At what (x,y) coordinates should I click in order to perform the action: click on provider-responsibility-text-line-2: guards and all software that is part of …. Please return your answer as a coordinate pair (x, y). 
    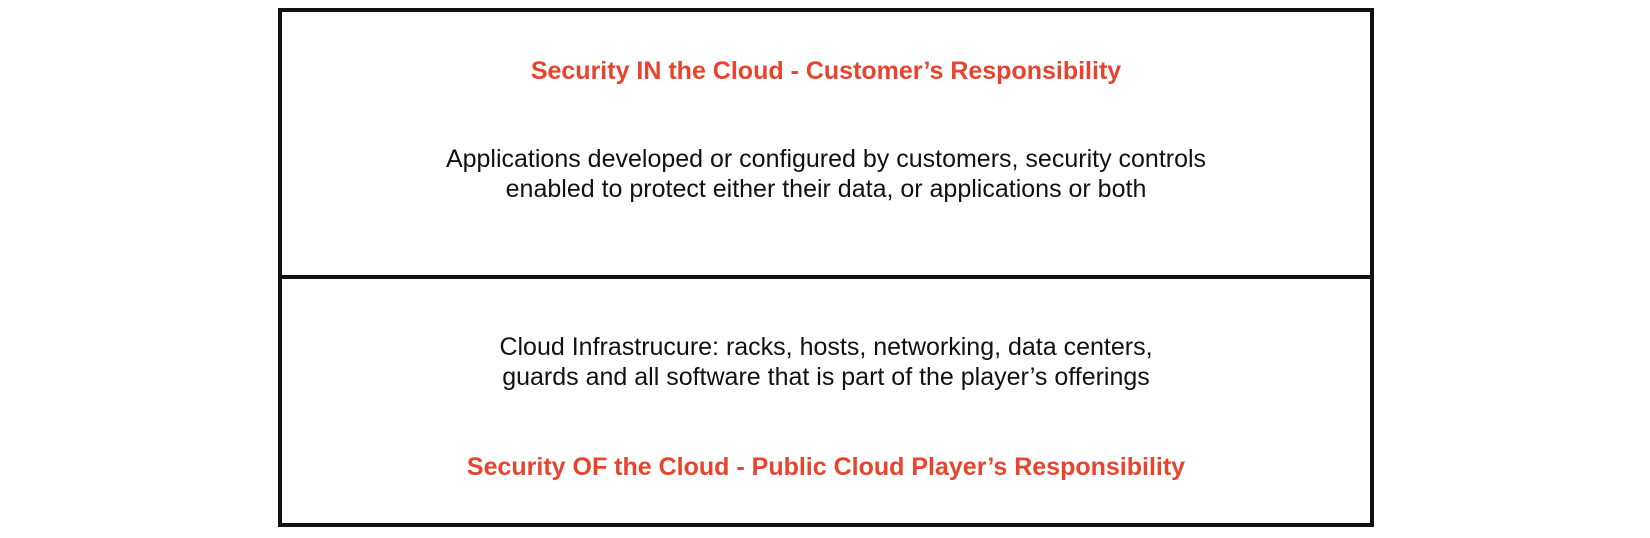
    Looking at the image, I should click on (826, 377).